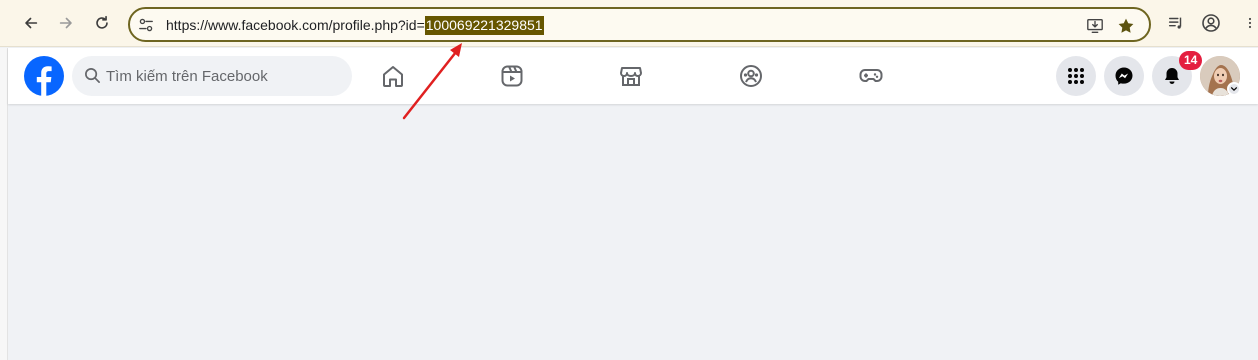 Image resolution: width=1258 pixels, height=360 pixels. I want to click on notification-count-badge: 14, so click(1191, 60).